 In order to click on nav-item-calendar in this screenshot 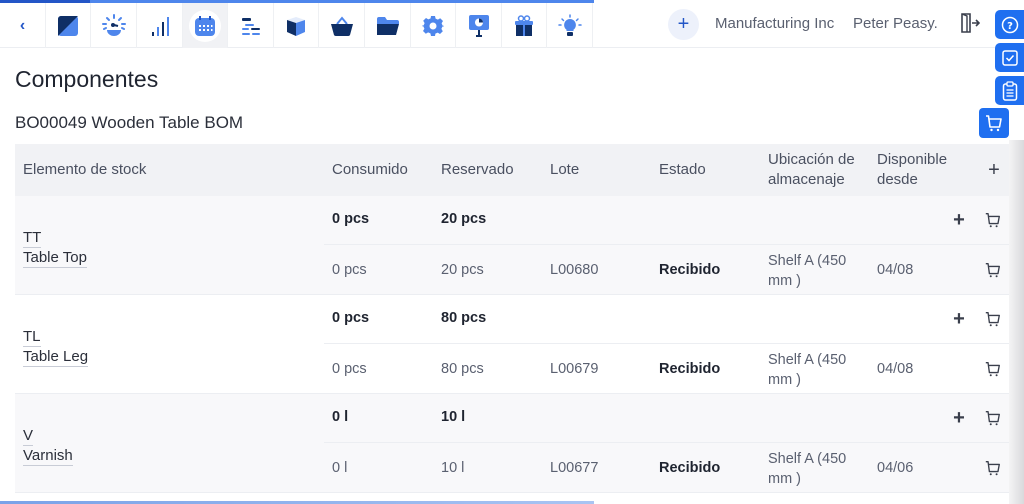, I will do `click(205, 25)`.